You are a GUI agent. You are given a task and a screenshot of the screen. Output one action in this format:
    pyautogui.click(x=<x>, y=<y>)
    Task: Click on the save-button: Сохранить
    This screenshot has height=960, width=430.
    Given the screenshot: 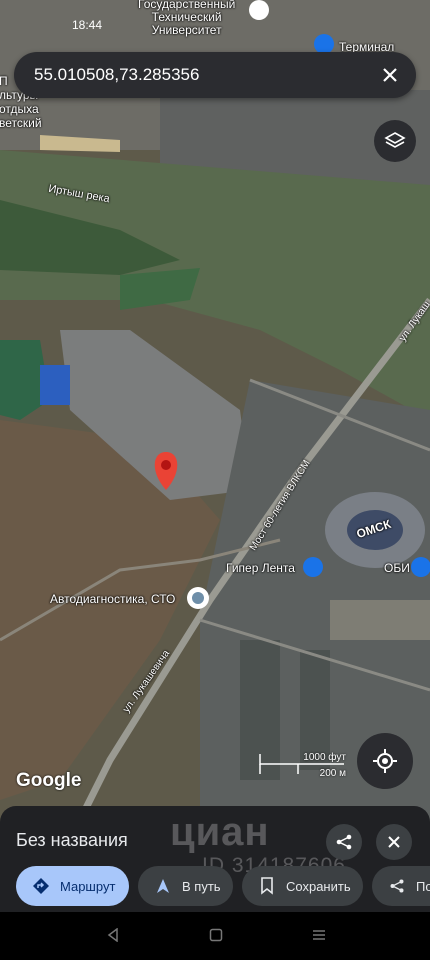 What is the action you would take?
    pyautogui.click(x=302, y=886)
    